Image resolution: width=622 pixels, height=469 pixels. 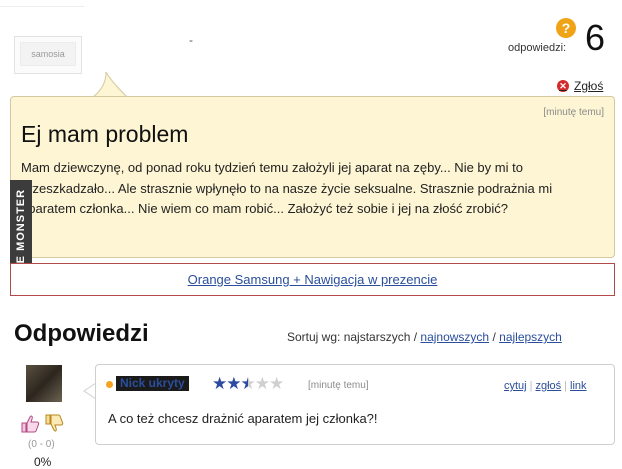 What do you see at coordinates (537, 48) in the screenshot?
I see `answers-count-label: odpowiedzi:` at bounding box center [537, 48].